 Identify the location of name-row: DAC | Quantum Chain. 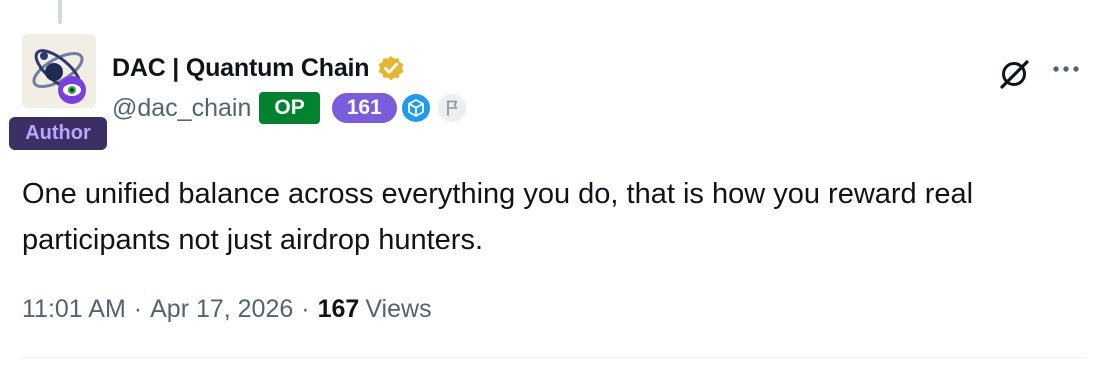
(259, 68).